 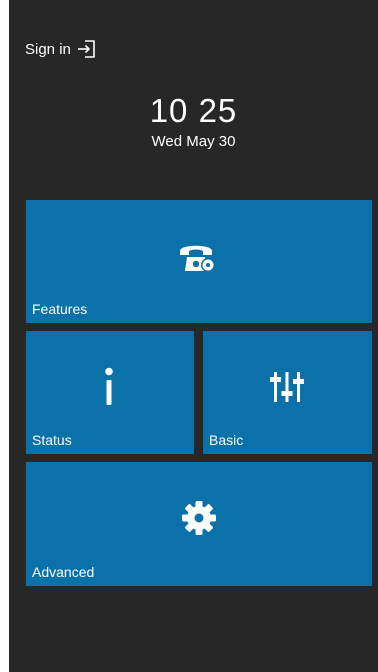 What do you see at coordinates (193, 141) in the screenshot?
I see `clock-date: Wed May 30` at bounding box center [193, 141].